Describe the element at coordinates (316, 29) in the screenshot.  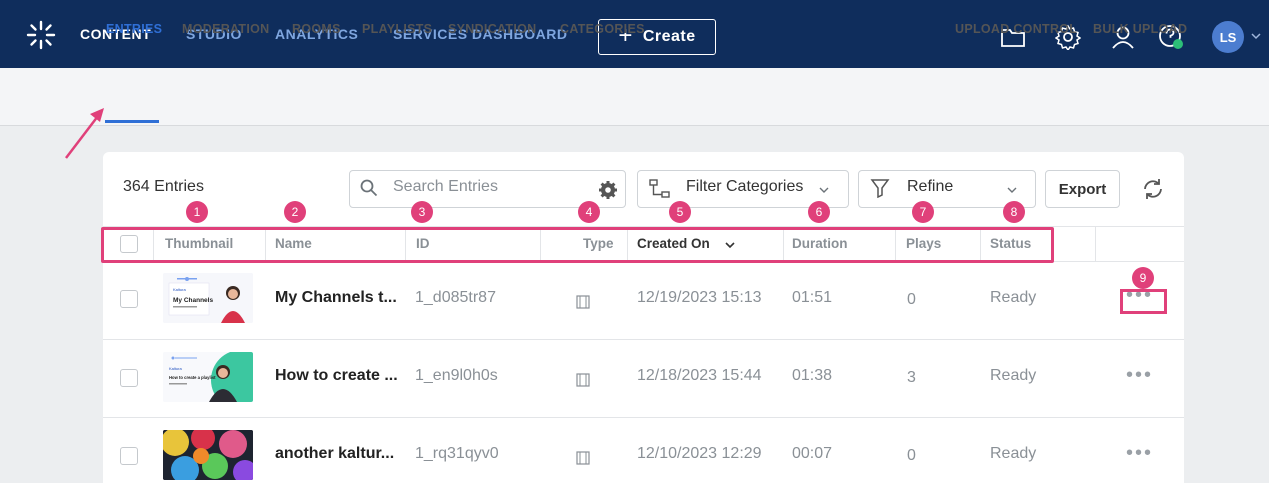
I see `tab-rooms: ROOMS` at that location.